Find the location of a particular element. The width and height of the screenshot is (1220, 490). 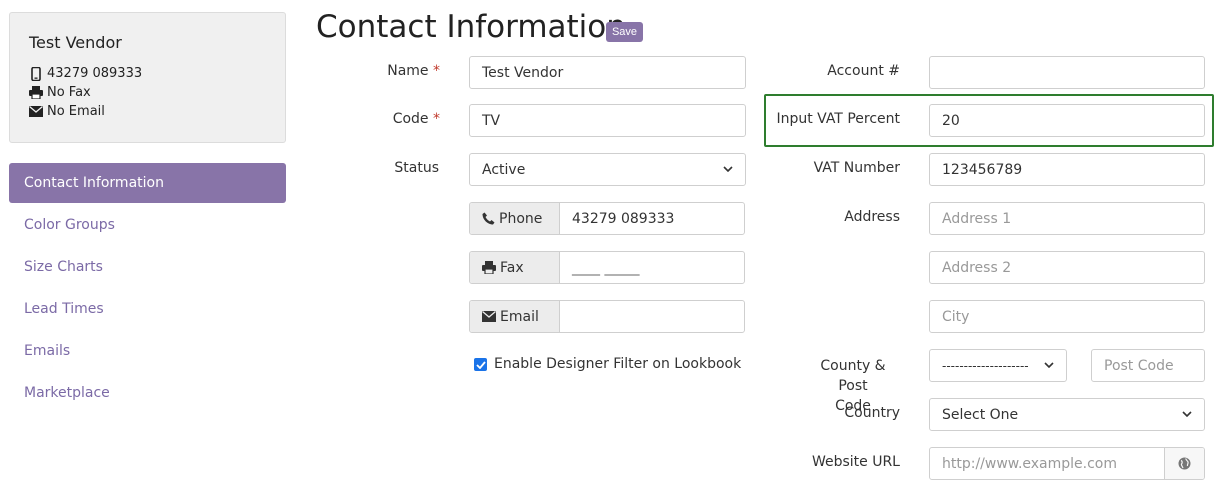

country-label: Country is located at coordinates (872, 413).